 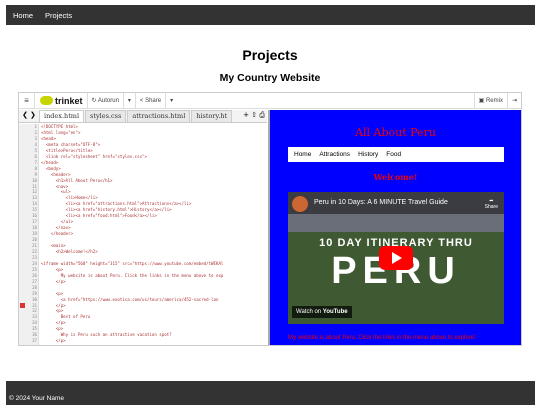 I want to click on line-number: 7, so click(x=35, y=162).